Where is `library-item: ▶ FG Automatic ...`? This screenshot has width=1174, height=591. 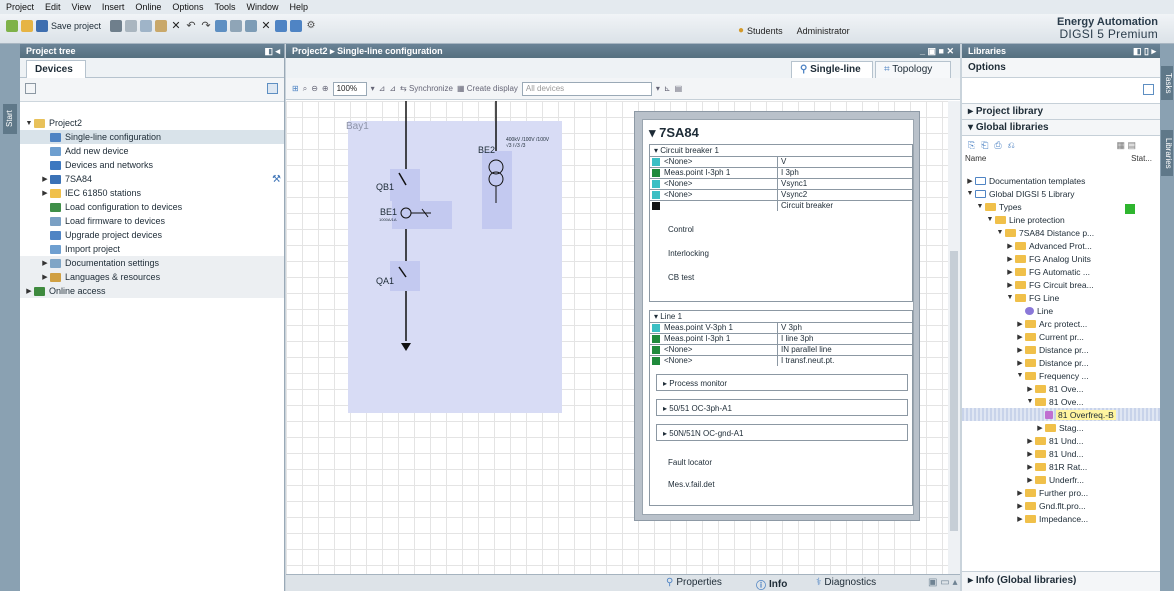 library-item: ▶ FG Automatic ... is located at coordinates (1061, 271).